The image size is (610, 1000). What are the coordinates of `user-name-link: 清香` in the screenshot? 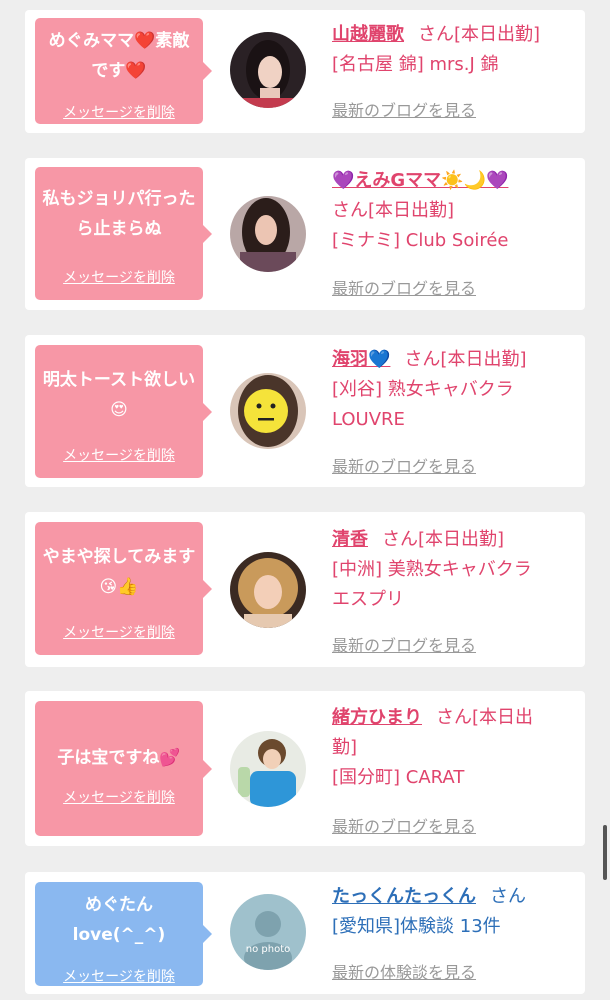 It's located at (350, 539).